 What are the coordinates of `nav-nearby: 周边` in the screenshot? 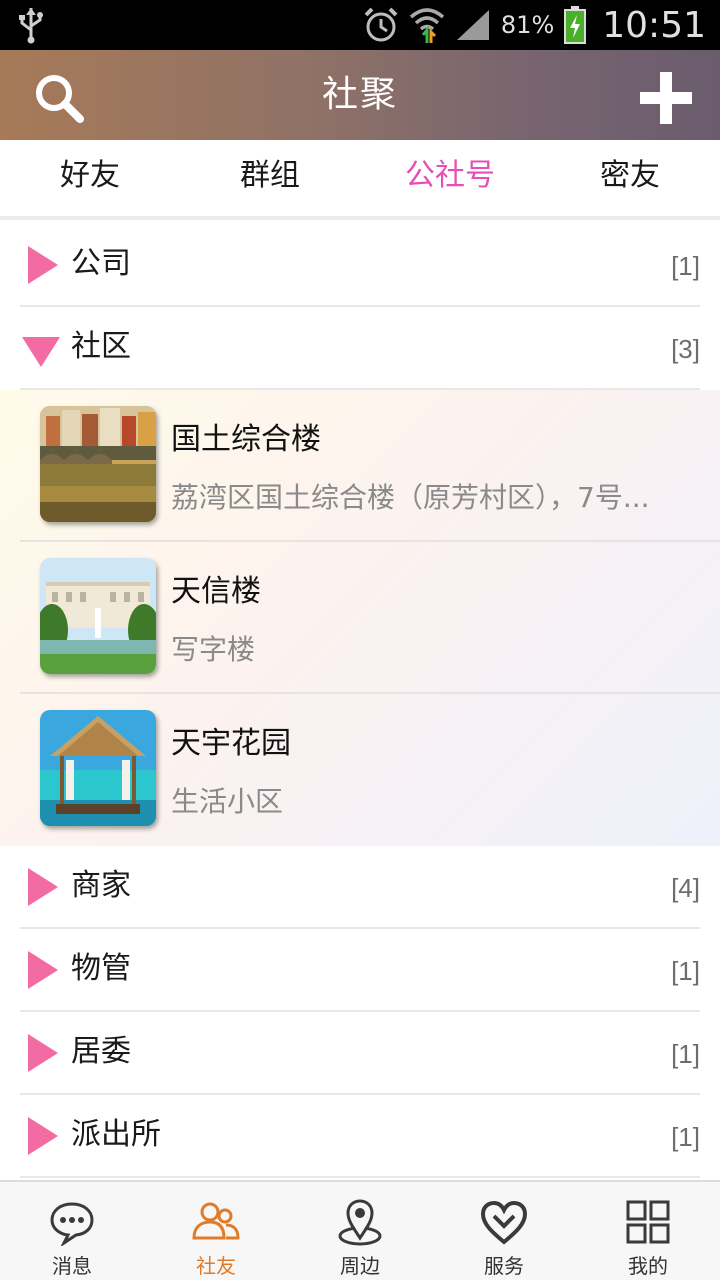 It's located at (360, 1231).